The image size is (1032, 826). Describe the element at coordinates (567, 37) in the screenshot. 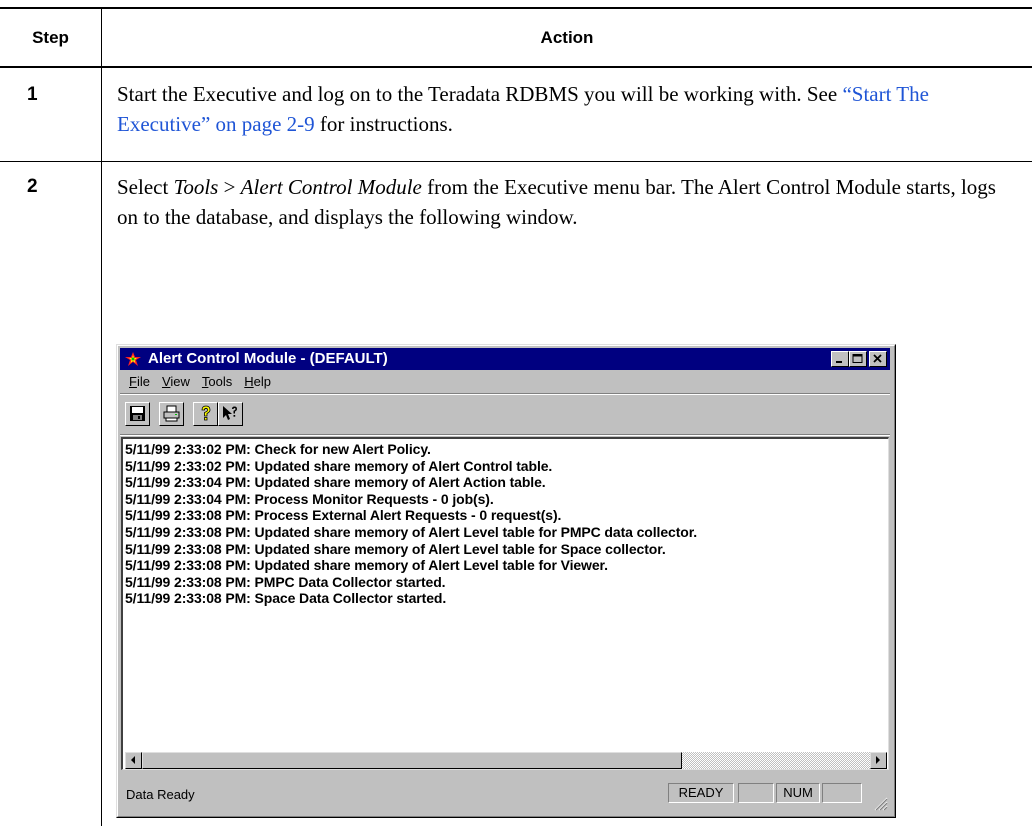

I see `column-header-action: Action` at that location.